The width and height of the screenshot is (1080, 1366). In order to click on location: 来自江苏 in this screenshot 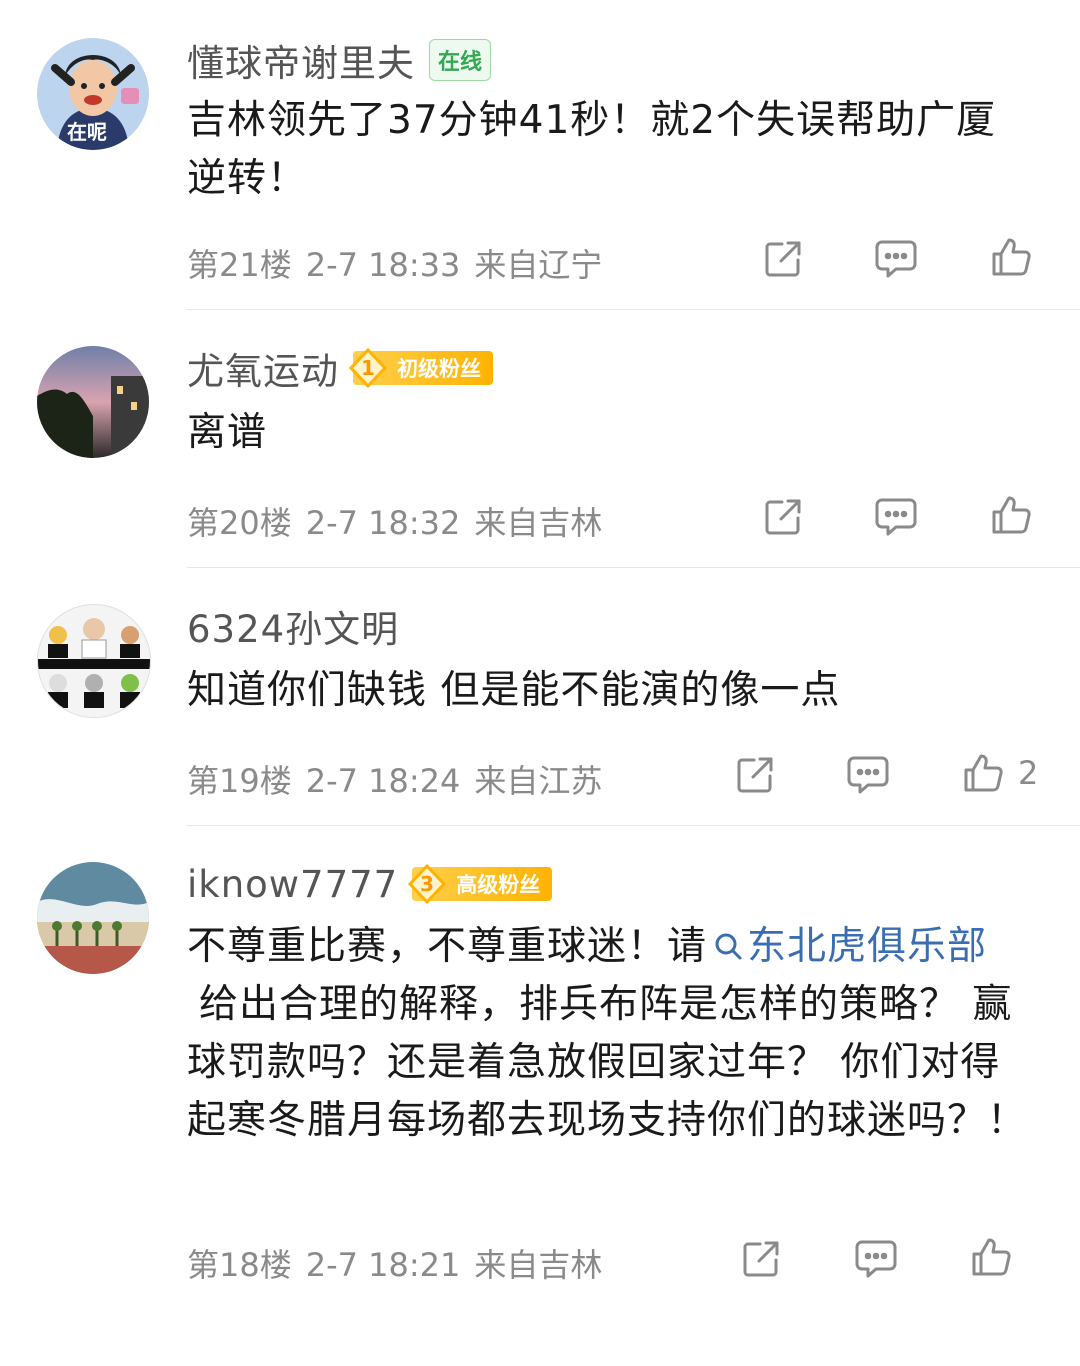, I will do `click(538, 781)`.